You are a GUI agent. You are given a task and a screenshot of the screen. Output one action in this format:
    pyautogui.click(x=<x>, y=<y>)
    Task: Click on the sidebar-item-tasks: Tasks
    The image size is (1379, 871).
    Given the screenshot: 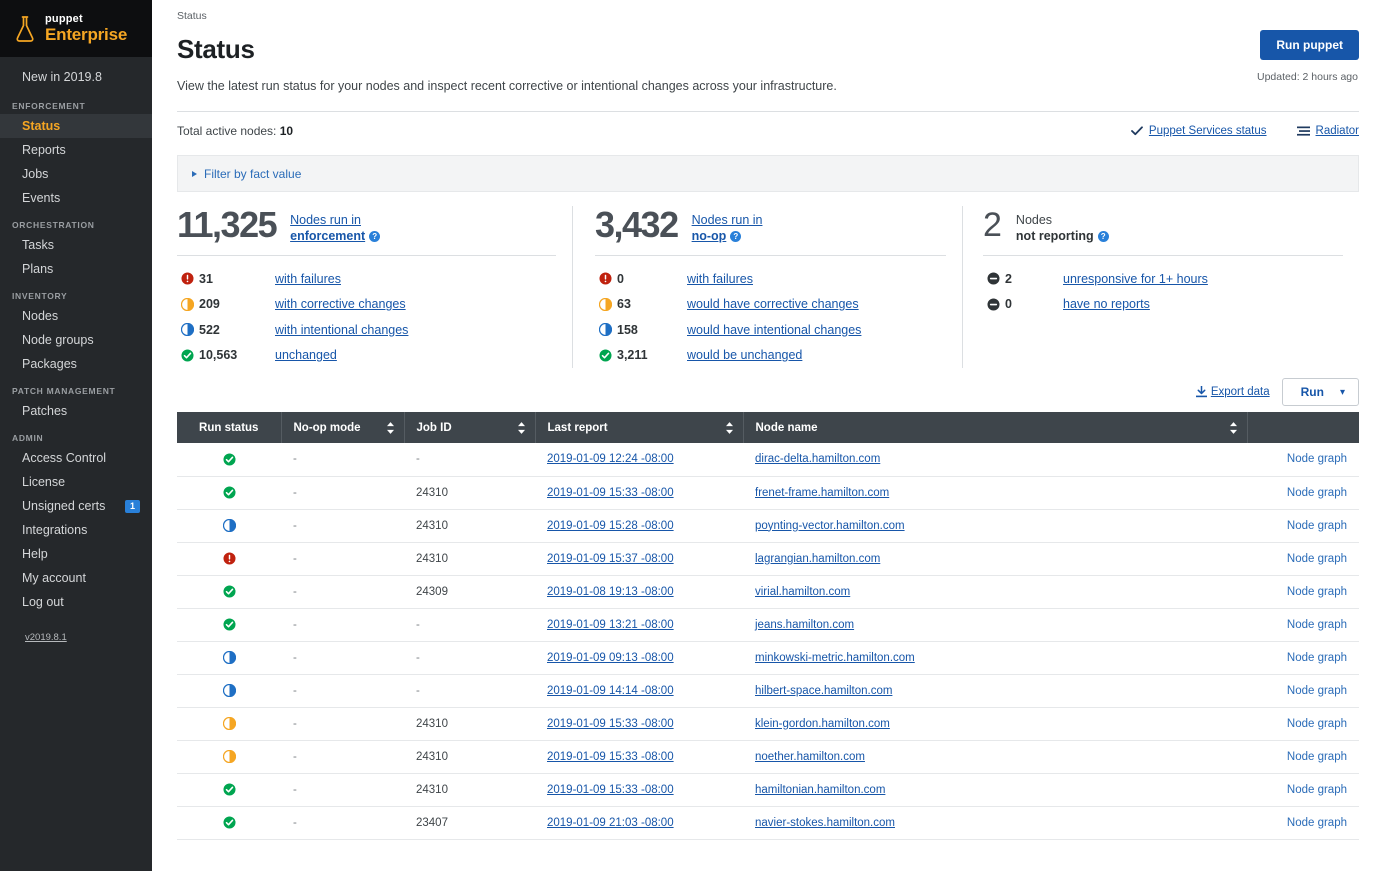 What is the action you would take?
    pyautogui.click(x=76, y=245)
    